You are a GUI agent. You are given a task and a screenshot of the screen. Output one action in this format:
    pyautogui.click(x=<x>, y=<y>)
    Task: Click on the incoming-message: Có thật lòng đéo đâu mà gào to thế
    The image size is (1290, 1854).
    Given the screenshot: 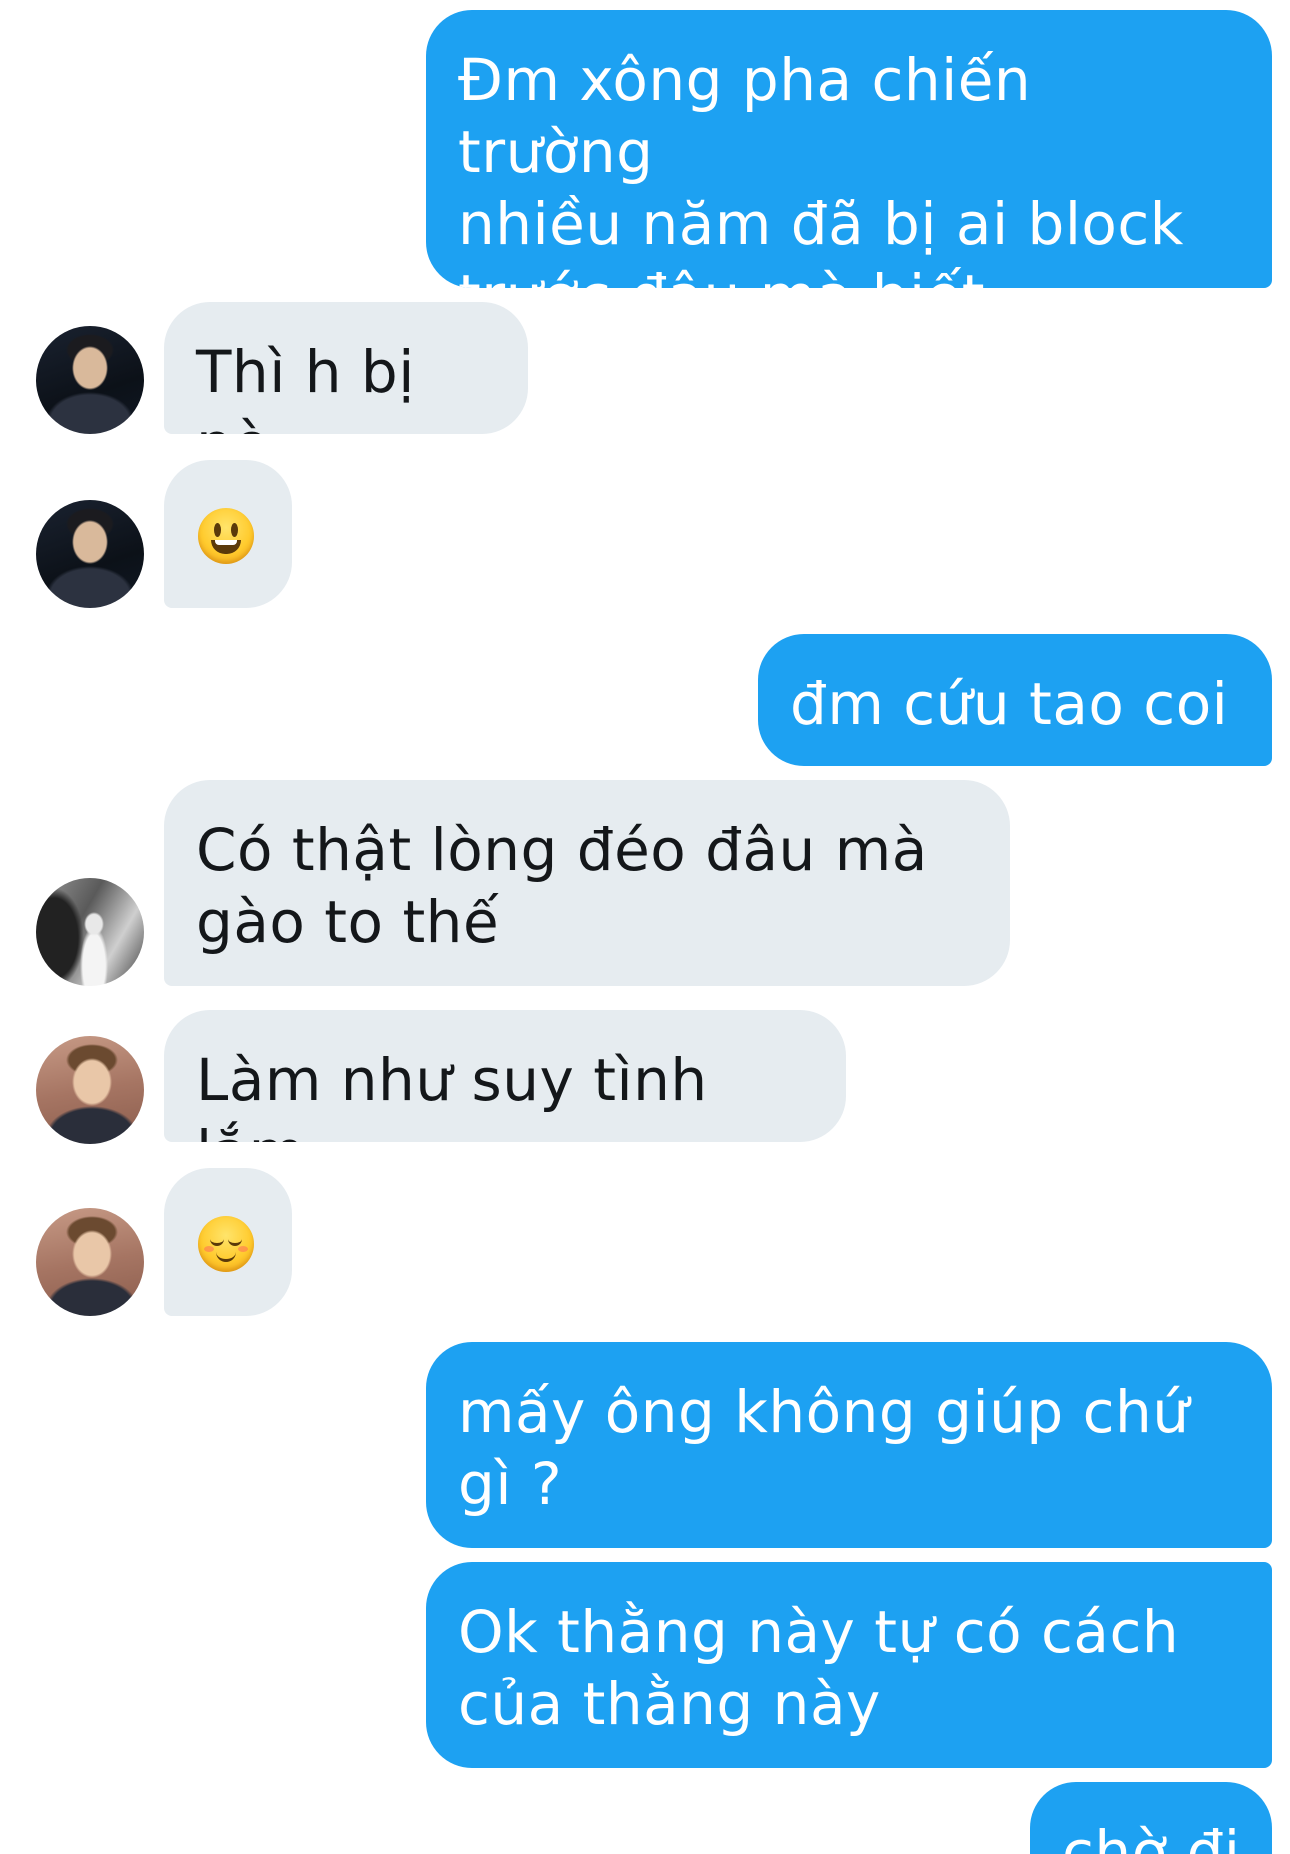 What is the action you would take?
    pyautogui.click(x=587, y=883)
    